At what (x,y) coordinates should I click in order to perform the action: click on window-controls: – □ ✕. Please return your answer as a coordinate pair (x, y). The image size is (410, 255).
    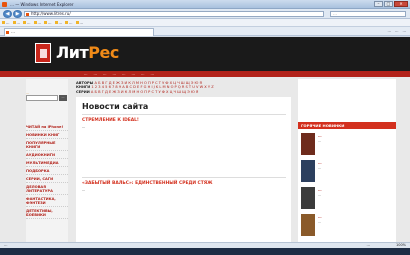
    Looking at the image, I should click on (391, 4).